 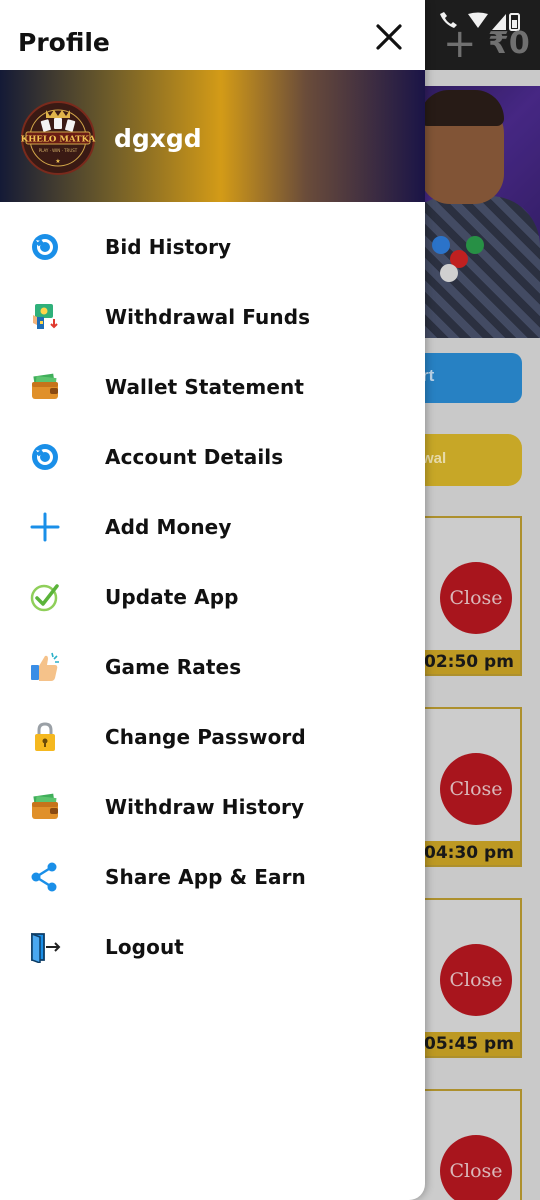 What do you see at coordinates (44, 877) in the screenshot?
I see `share-icon` at bounding box center [44, 877].